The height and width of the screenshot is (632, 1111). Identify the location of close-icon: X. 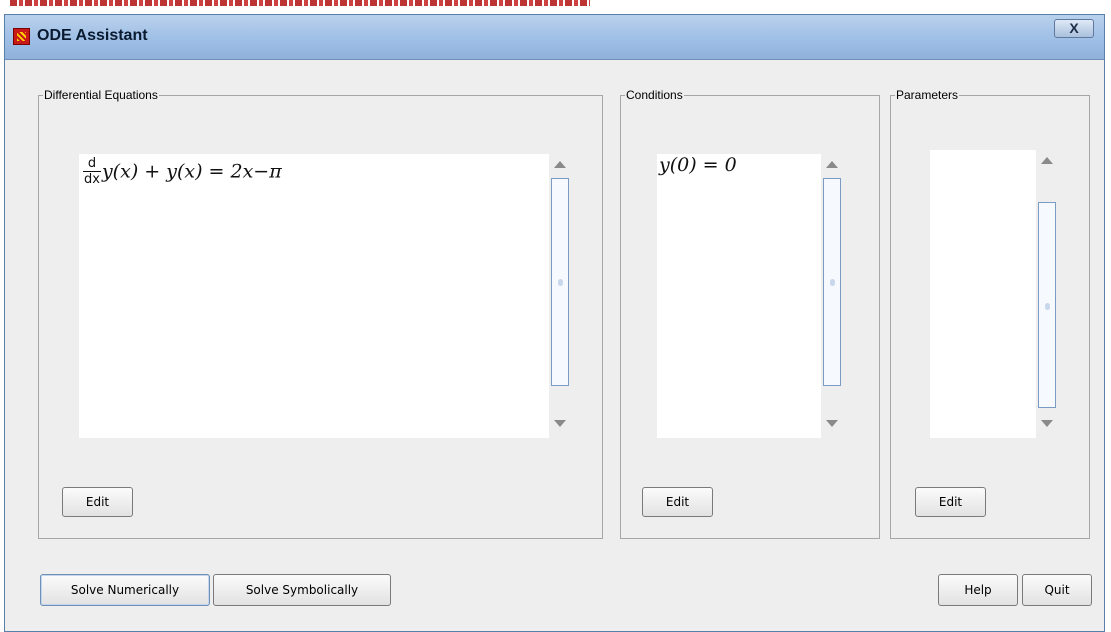
(1074, 28).